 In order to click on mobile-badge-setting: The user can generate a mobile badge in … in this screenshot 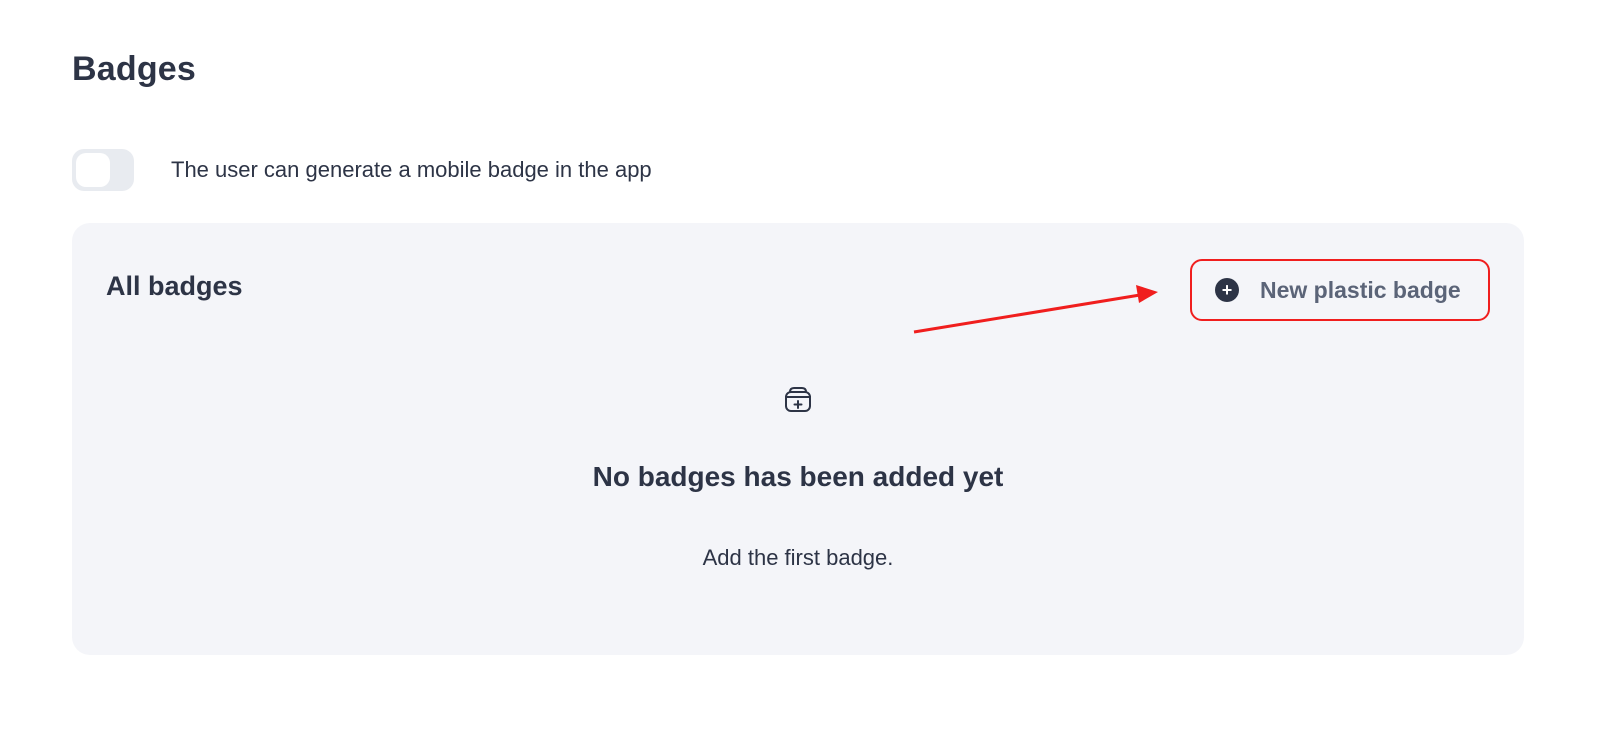, I will do `click(362, 170)`.